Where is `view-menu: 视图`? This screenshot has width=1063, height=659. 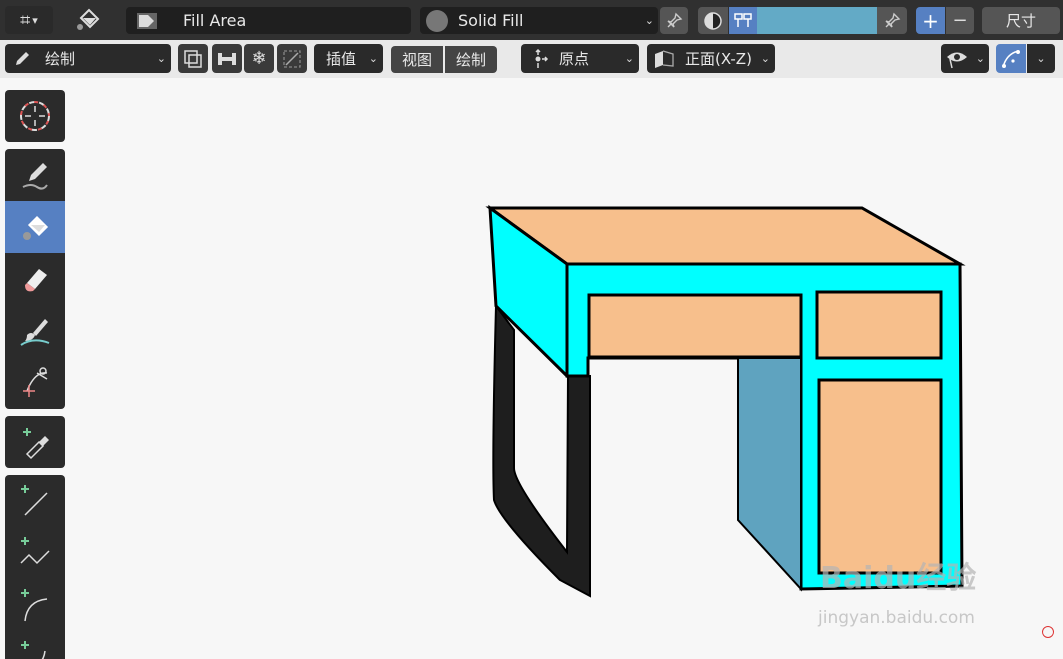 view-menu: 视图 is located at coordinates (417, 59).